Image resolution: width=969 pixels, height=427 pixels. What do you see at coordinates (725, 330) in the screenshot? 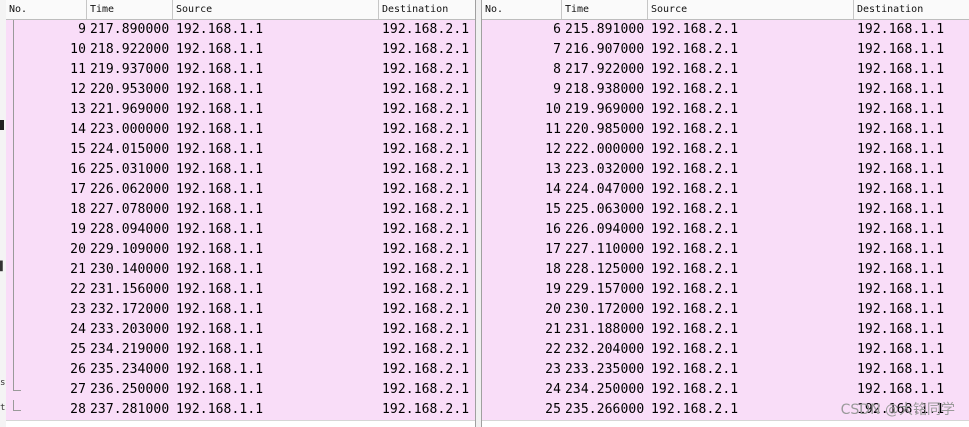
I see `table-row: 21 231.188000 192.168.2.1 192.168.1.1` at bounding box center [725, 330].